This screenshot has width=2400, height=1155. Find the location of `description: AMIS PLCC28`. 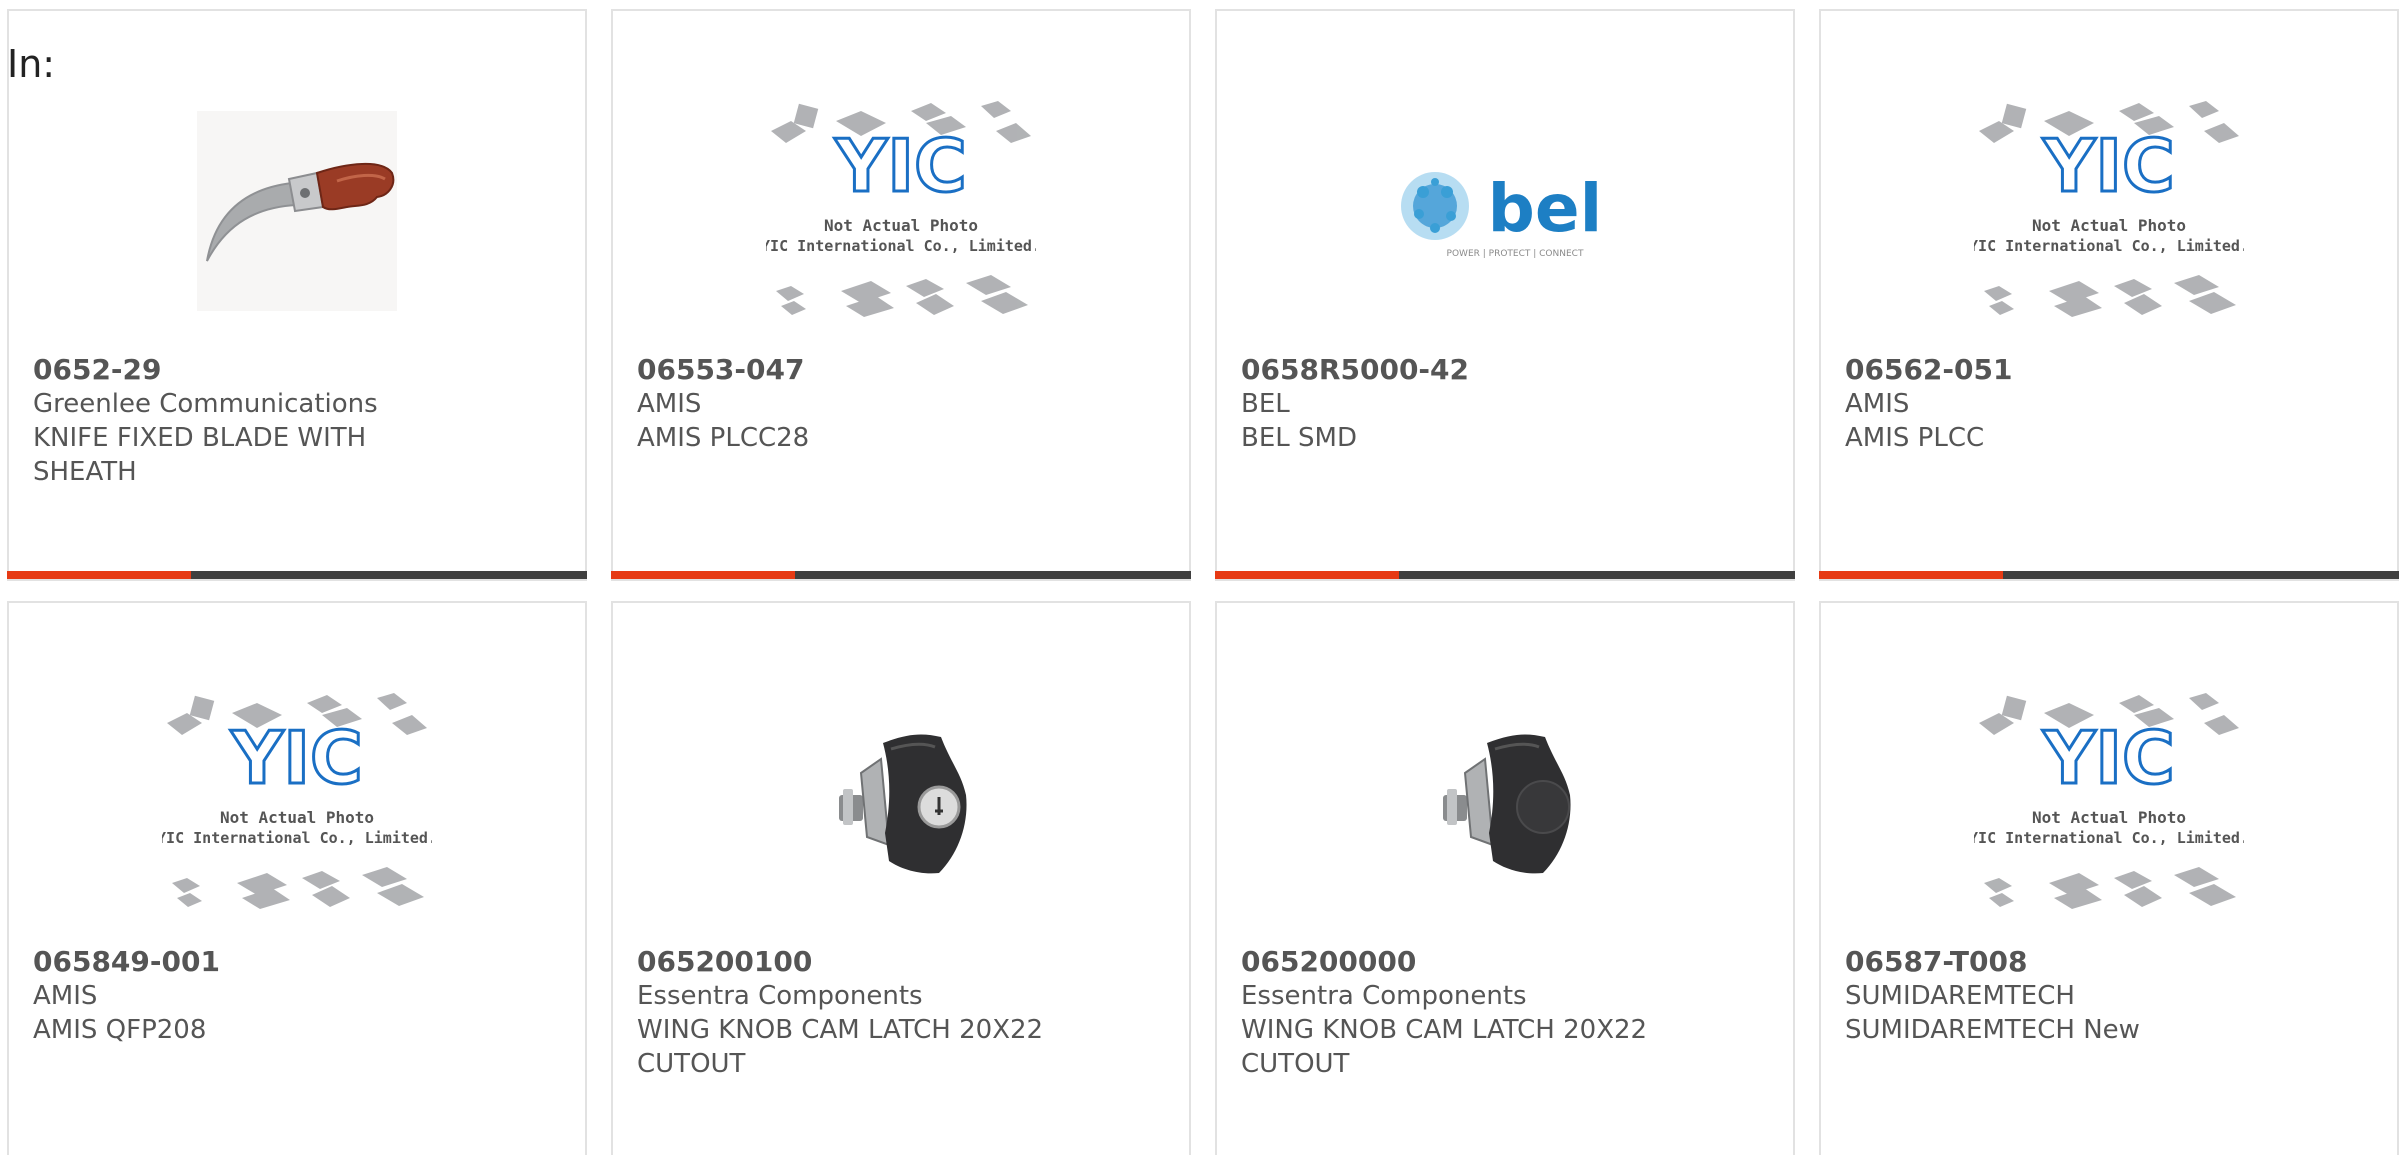

description: AMIS PLCC28 is located at coordinates (723, 438).